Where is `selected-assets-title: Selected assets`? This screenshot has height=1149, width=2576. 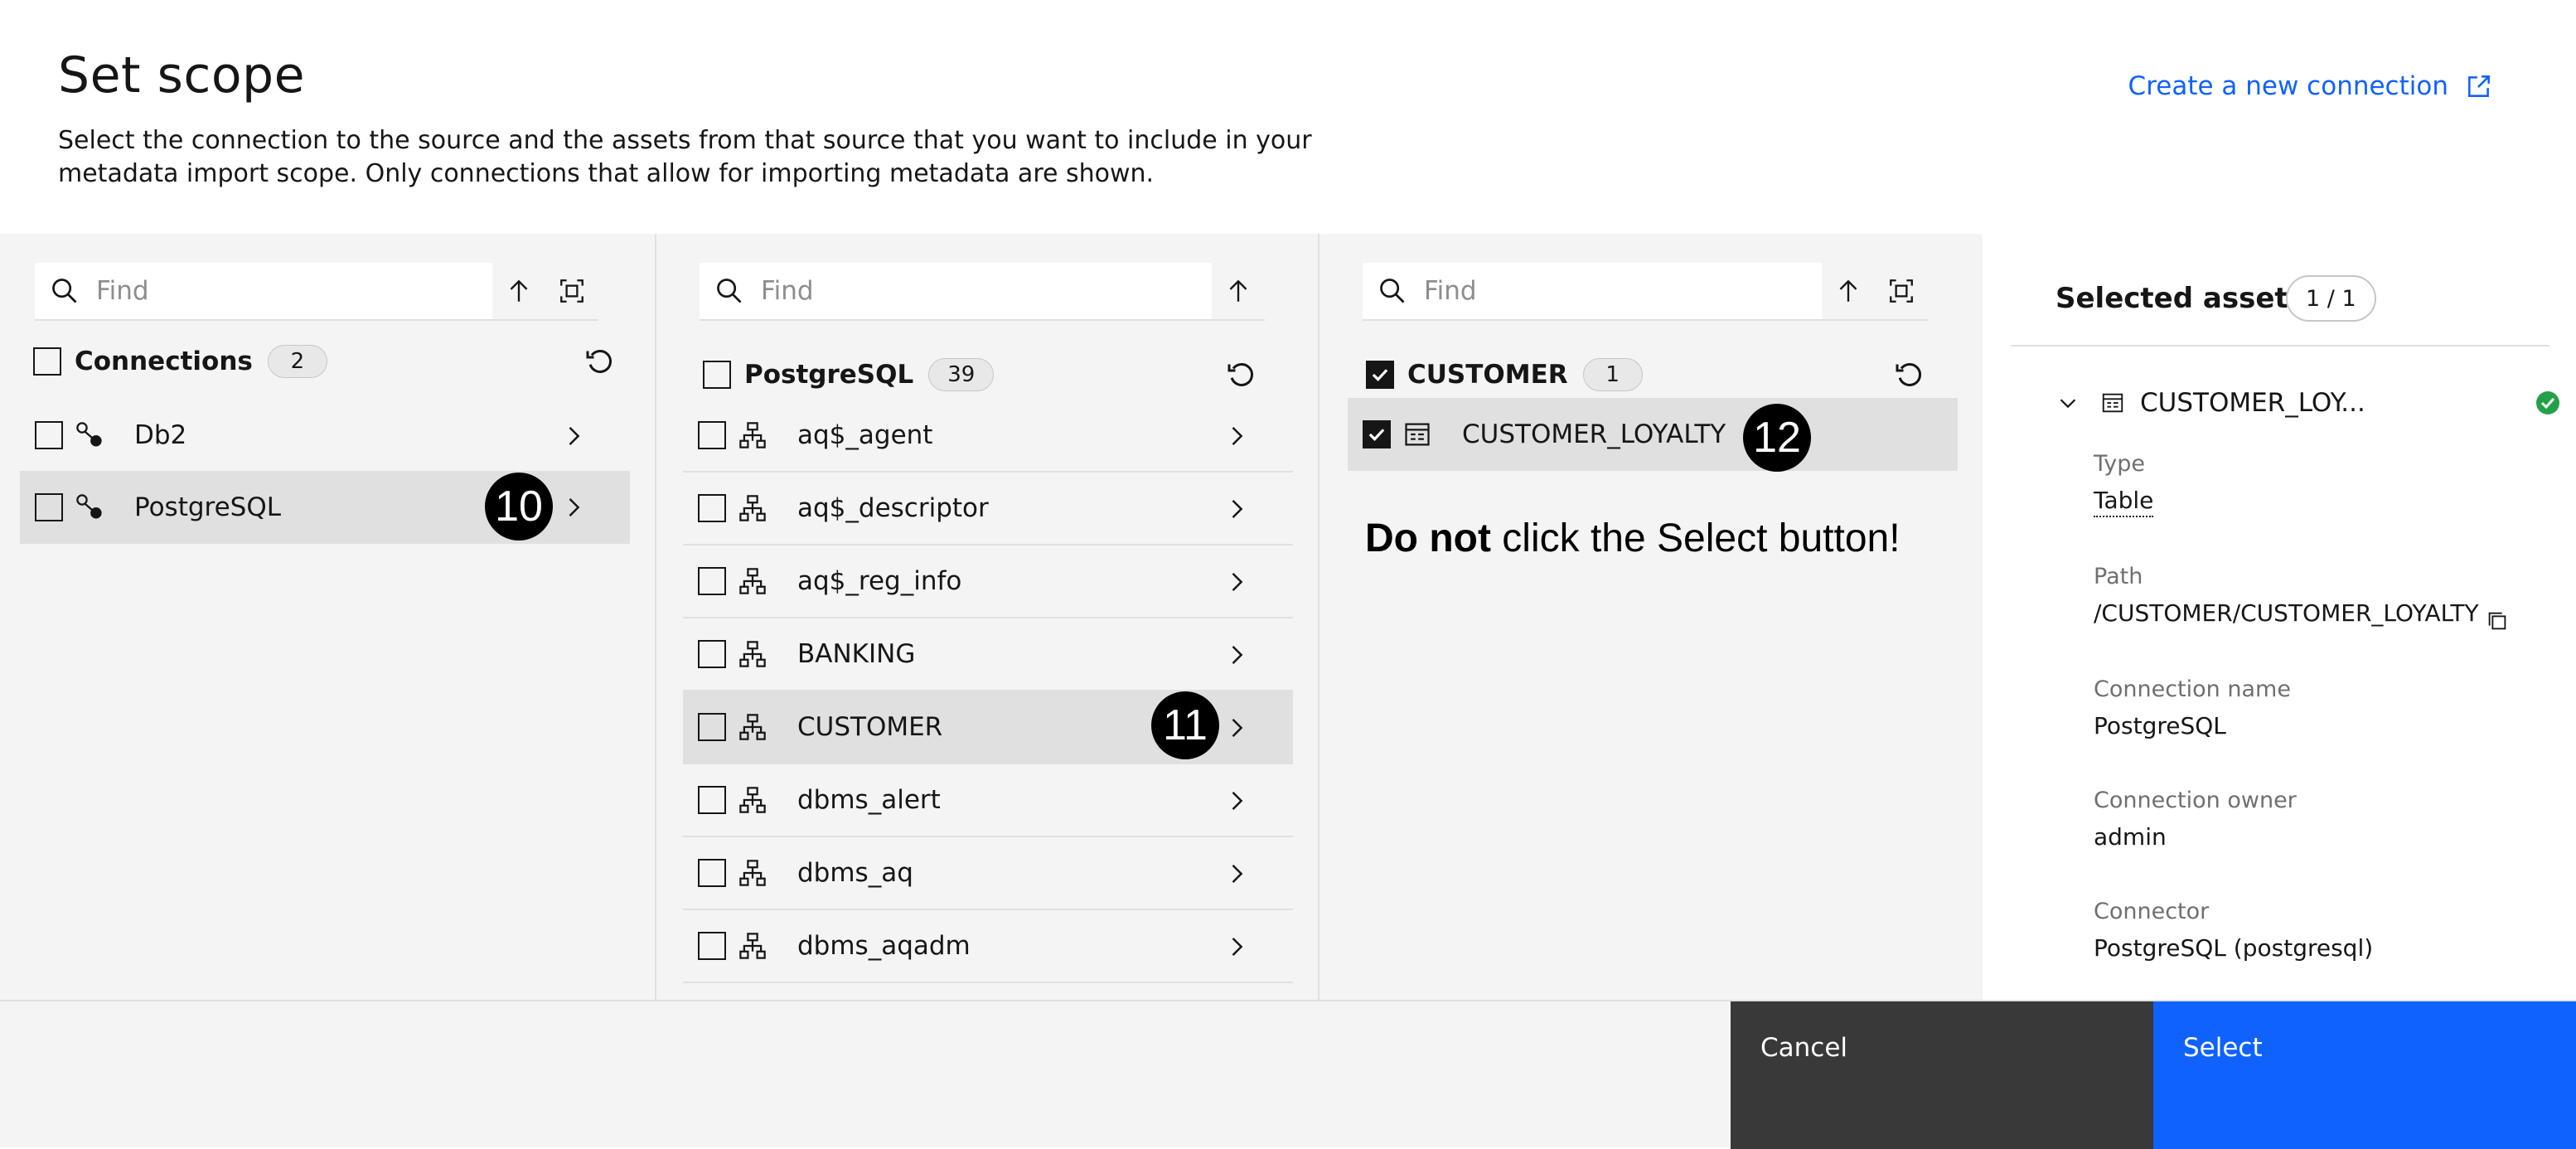
selected-assets-title: Selected assets is located at coordinates (2180, 298).